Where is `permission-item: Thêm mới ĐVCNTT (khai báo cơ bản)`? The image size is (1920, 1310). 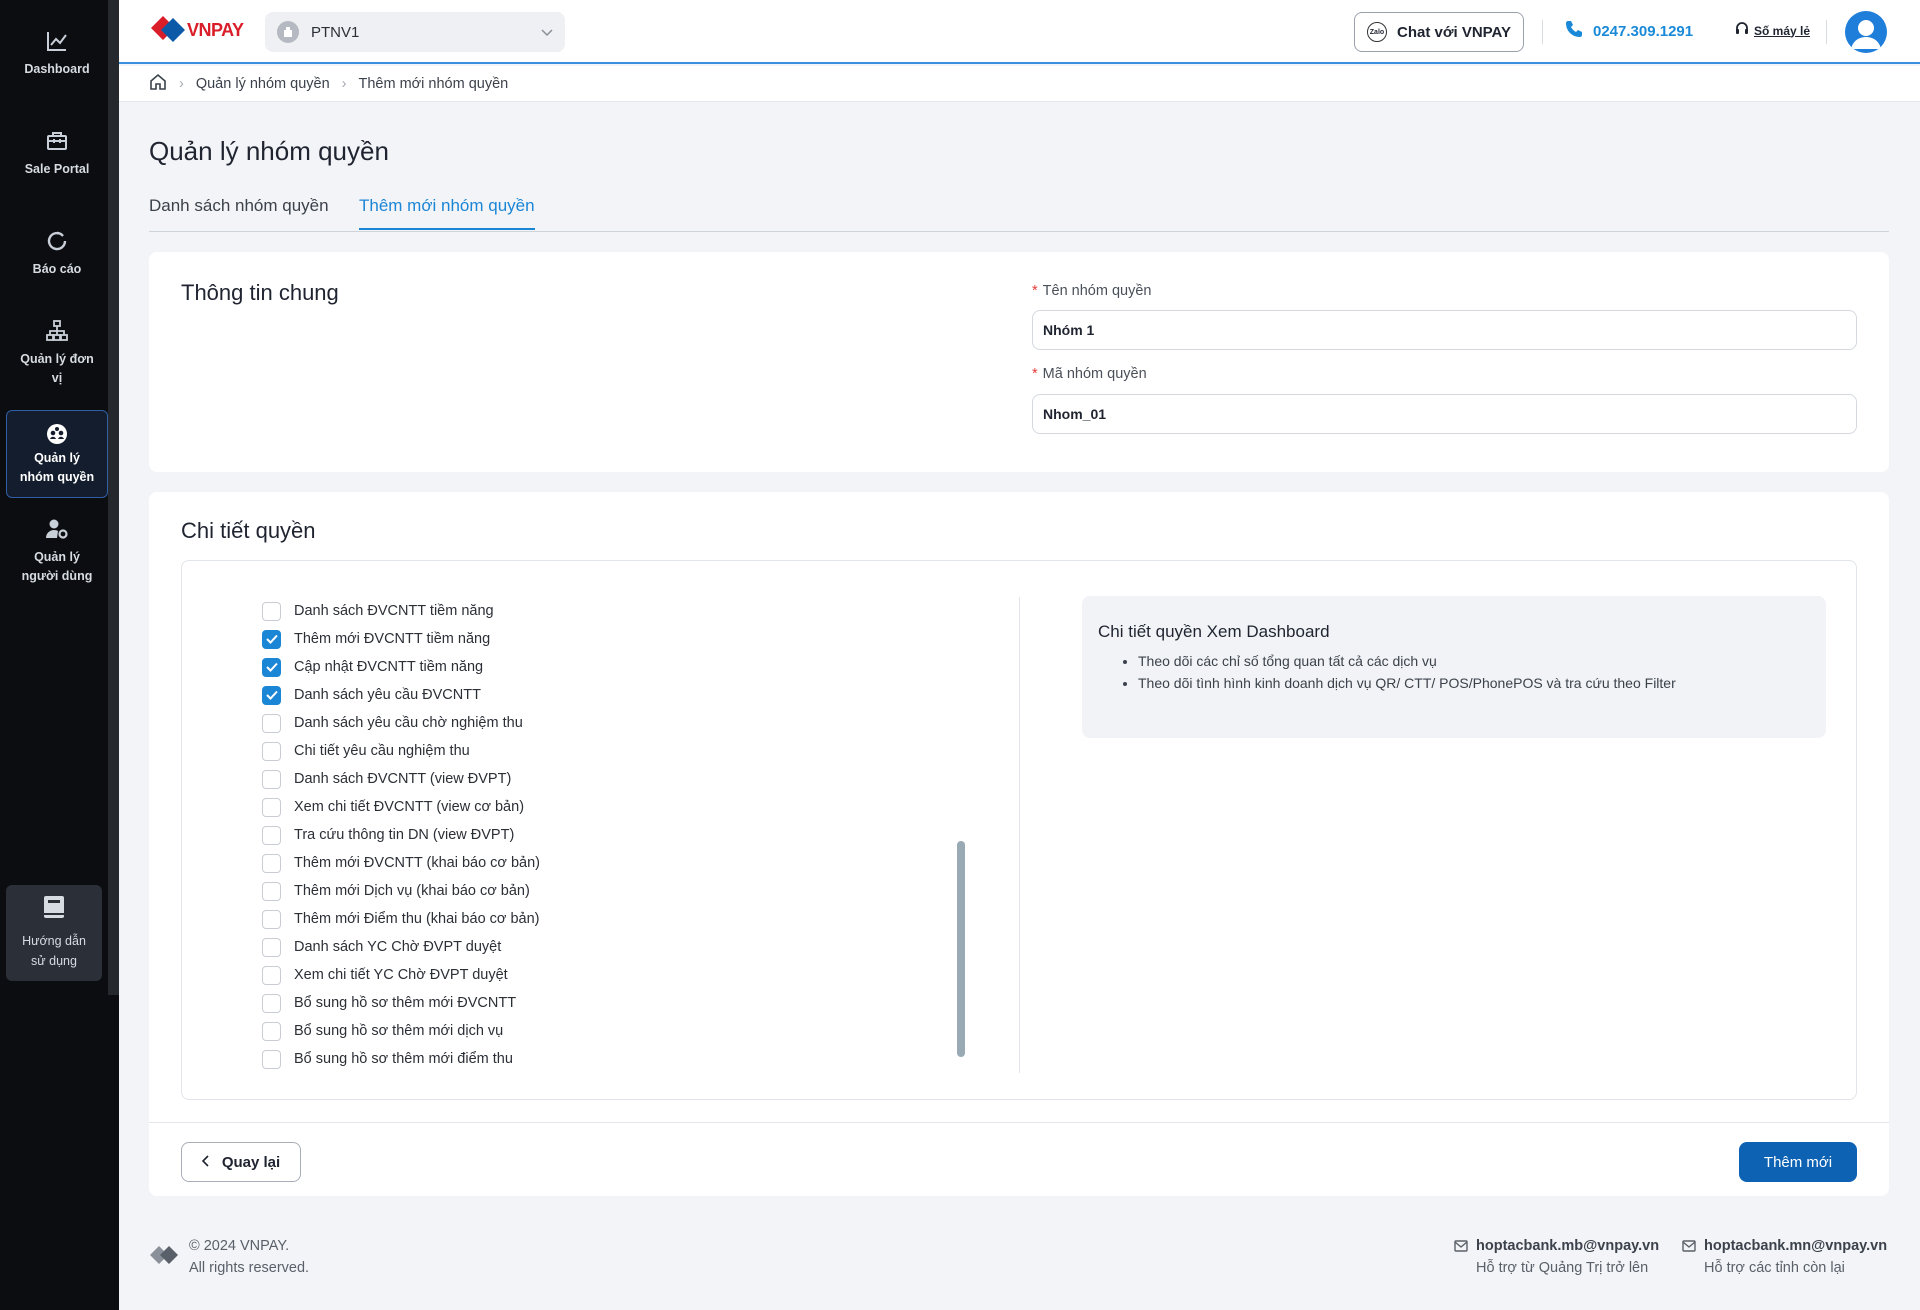
permission-item: Thêm mới ĐVCNTT (khai báo cơ bản) is located at coordinates (401, 863).